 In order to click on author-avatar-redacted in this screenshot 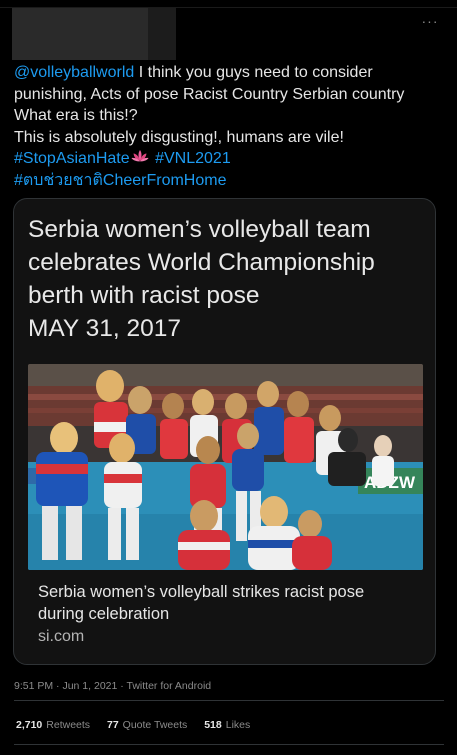, I will do `click(80, 34)`.